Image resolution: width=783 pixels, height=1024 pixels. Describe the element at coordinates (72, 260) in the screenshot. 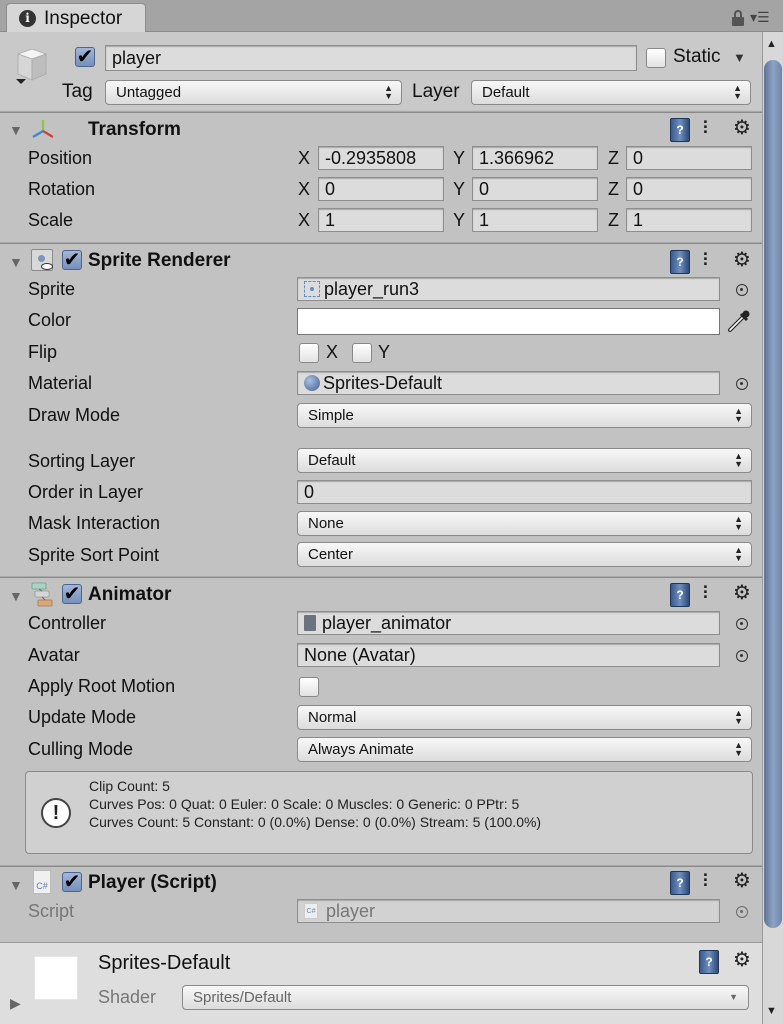

I see `sprite-renderer-enabled-checkbox: ✔` at that location.